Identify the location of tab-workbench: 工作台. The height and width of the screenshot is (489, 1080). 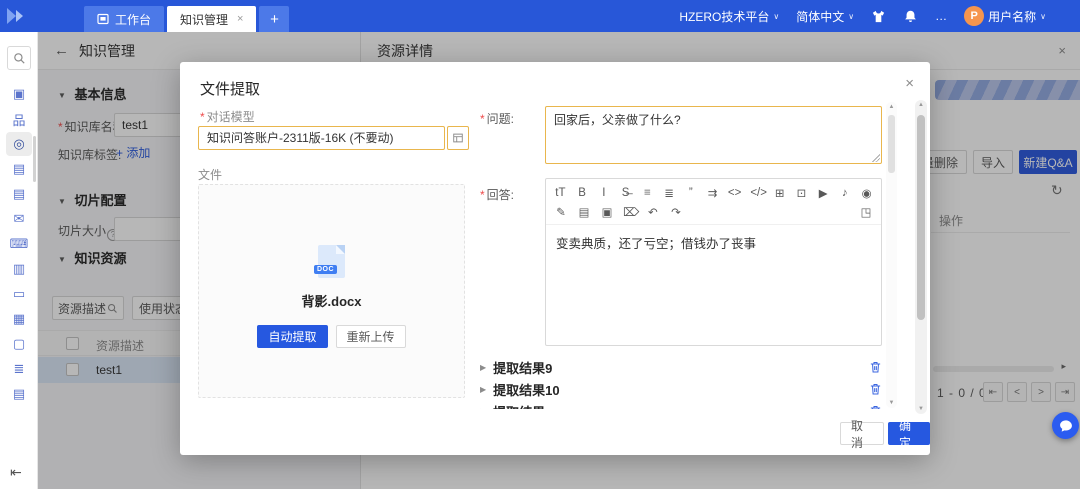
(124, 19).